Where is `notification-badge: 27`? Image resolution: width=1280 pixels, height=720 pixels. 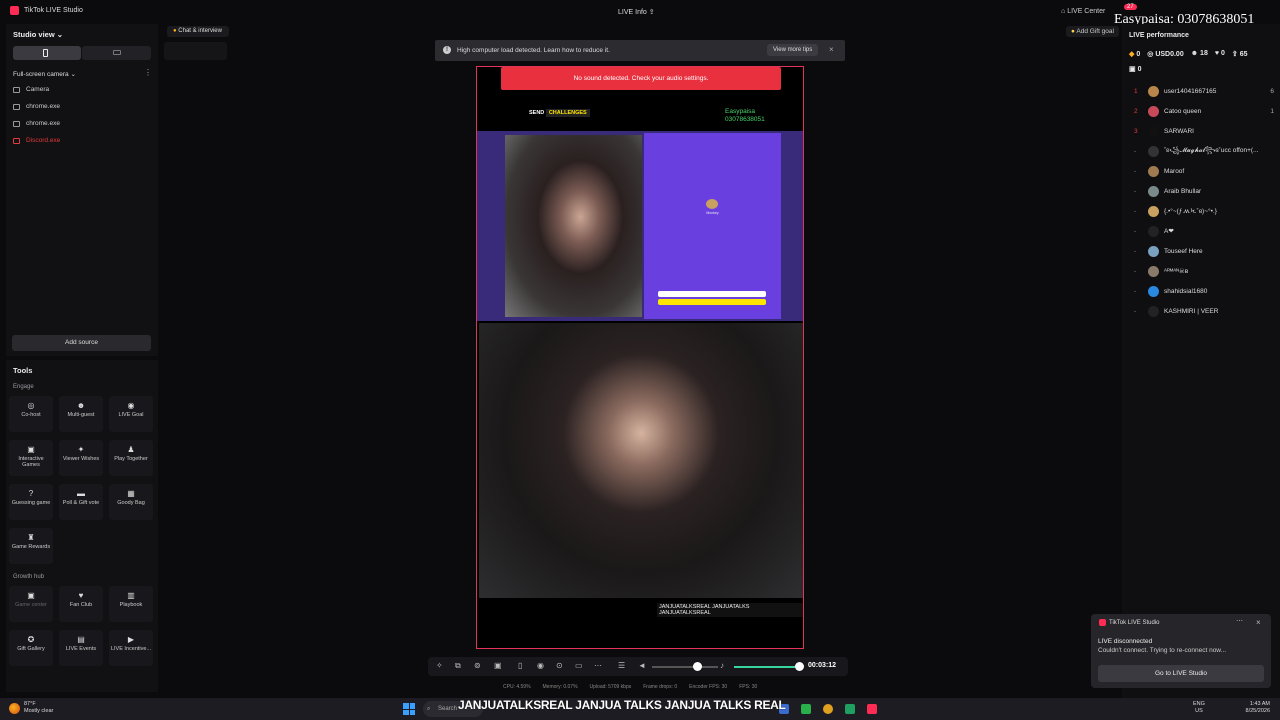
notification-badge: 27 is located at coordinates (1130, 7).